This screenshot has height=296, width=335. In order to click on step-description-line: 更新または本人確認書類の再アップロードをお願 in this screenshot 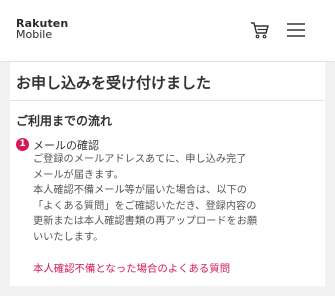, I will do `click(145, 221)`.